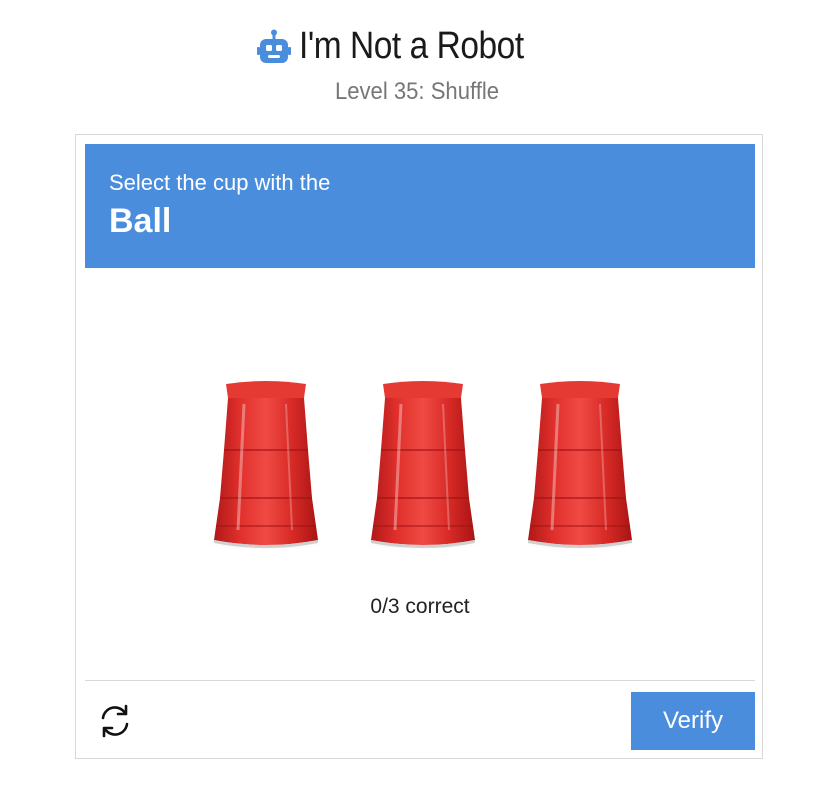 This screenshot has height=810, width=834. I want to click on app-title: I'm Not a Robot, so click(411, 45).